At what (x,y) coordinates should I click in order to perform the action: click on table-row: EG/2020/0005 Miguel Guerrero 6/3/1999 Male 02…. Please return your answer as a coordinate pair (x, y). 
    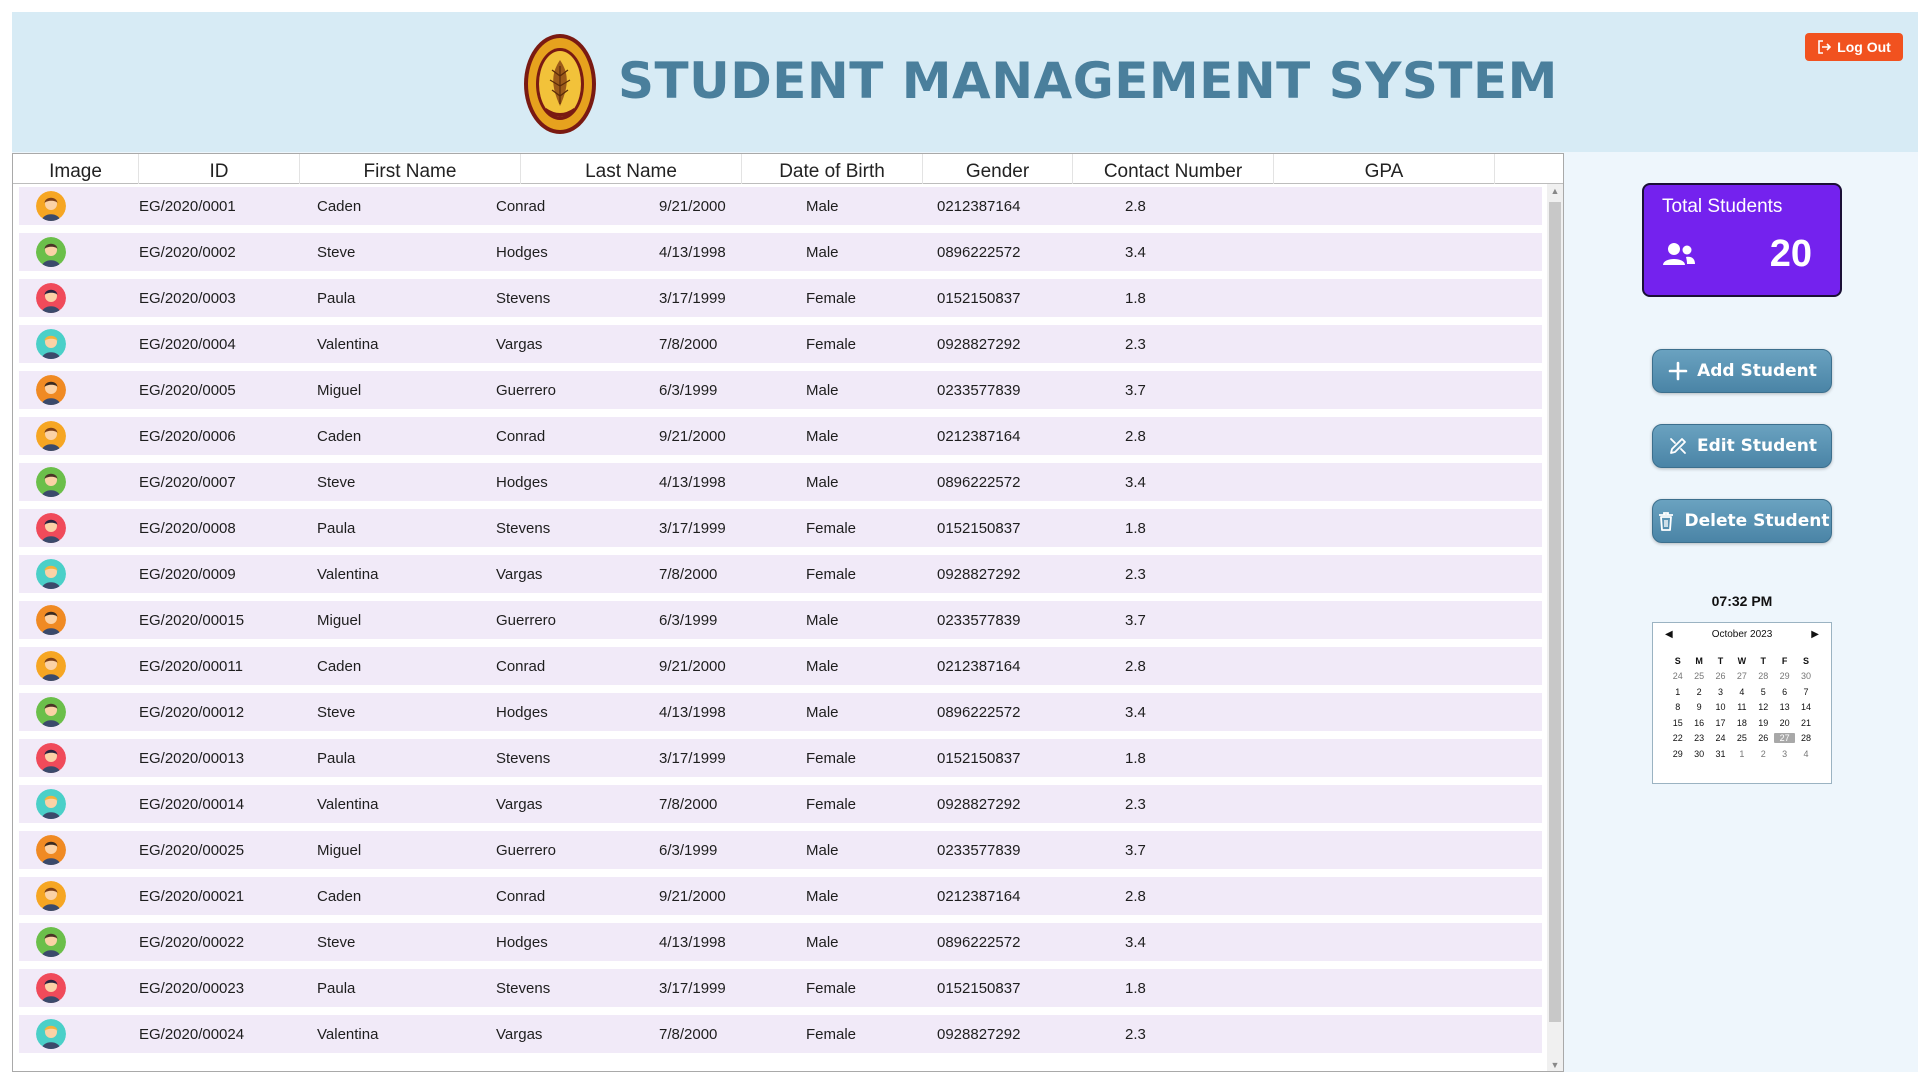
    Looking at the image, I should click on (780, 390).